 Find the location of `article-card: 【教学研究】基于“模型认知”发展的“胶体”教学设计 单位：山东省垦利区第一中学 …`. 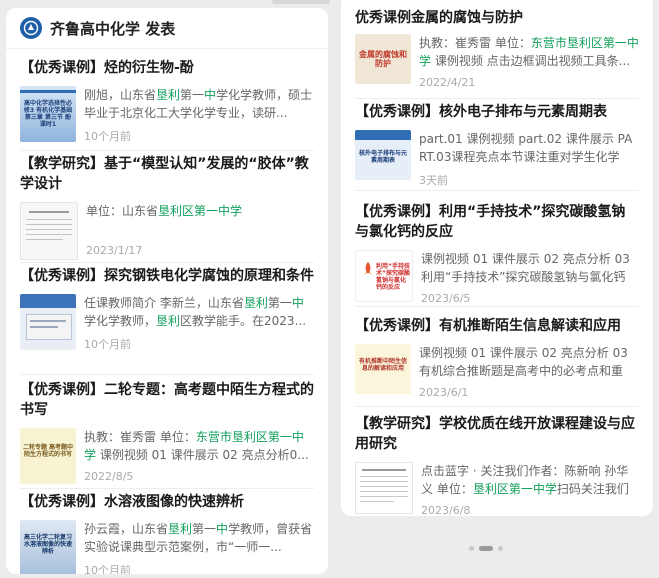

article-card: 【教学研究】基于“模型认知”发展的“胶体”教学设计 单位：山东省垦利区第一中学 … is located at coordinates (167, 208).